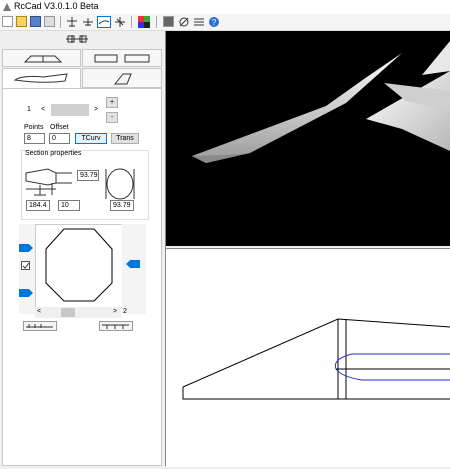 This screenshot has height=469, width=450. What do you see at coordinates (38, 205) in the screenshot?
I see `section-length-field: 184.4` at bounding box center [38, 205].